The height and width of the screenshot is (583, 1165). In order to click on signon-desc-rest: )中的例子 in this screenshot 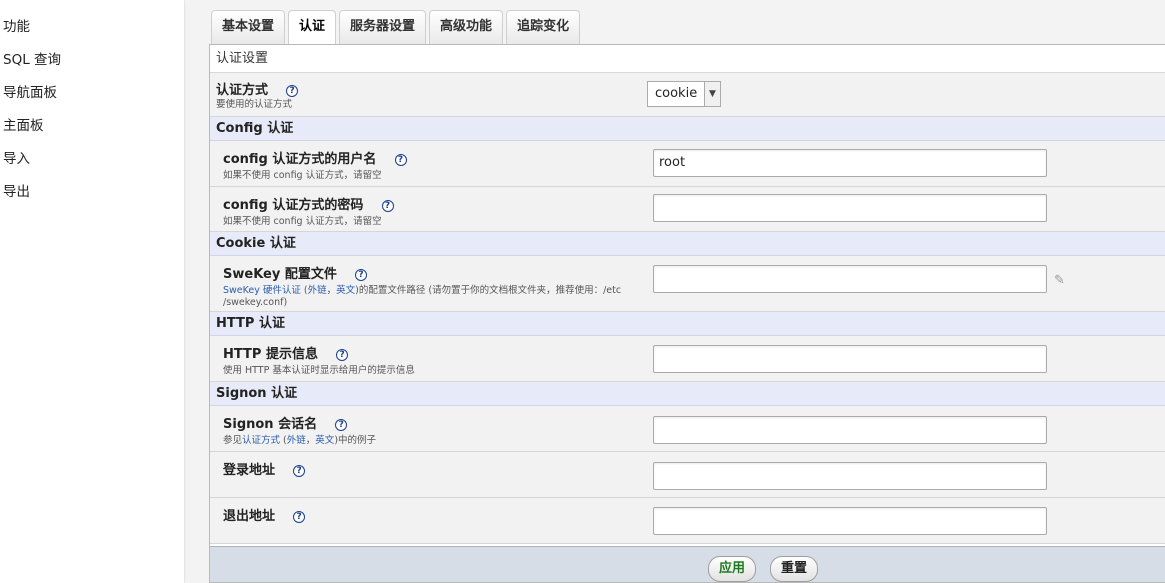, I will do `click(355, 440)`.